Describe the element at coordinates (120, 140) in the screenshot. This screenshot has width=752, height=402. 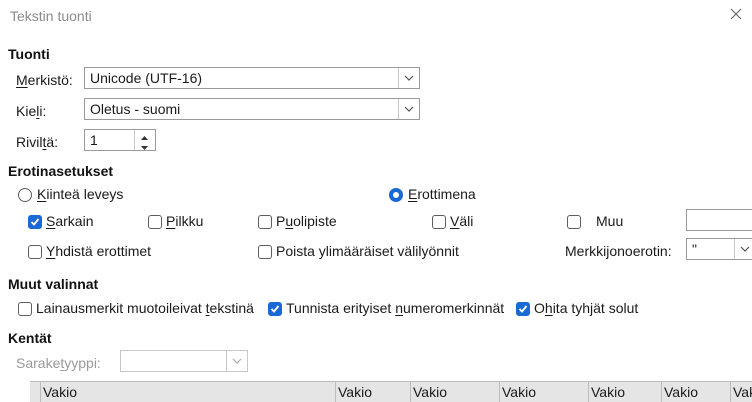
I see `from-row-spinner: 1` at that location.